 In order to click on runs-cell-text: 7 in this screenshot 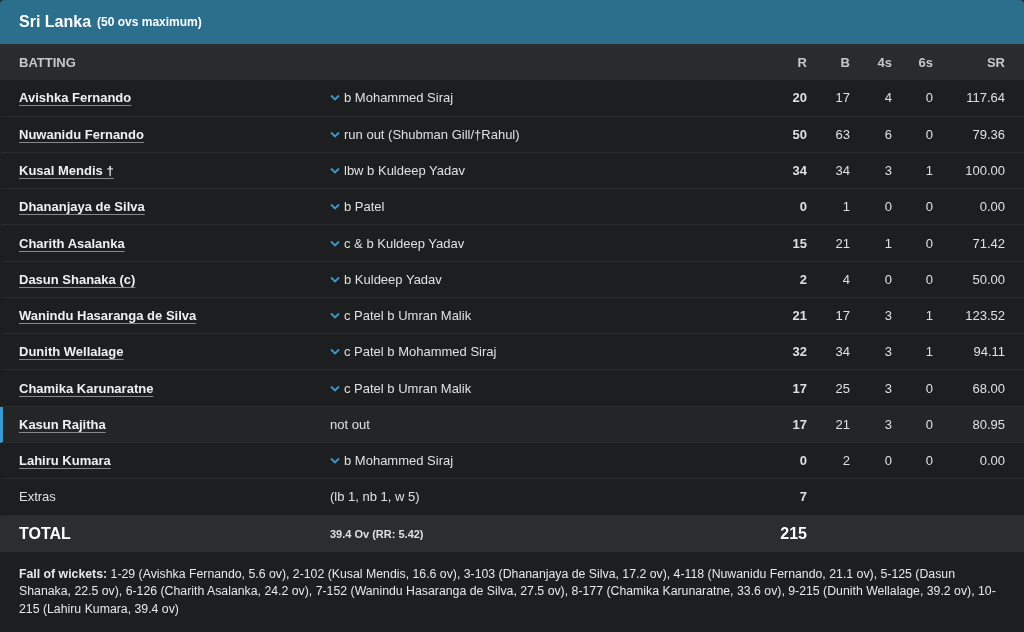, I will do `click(802, 497)`.